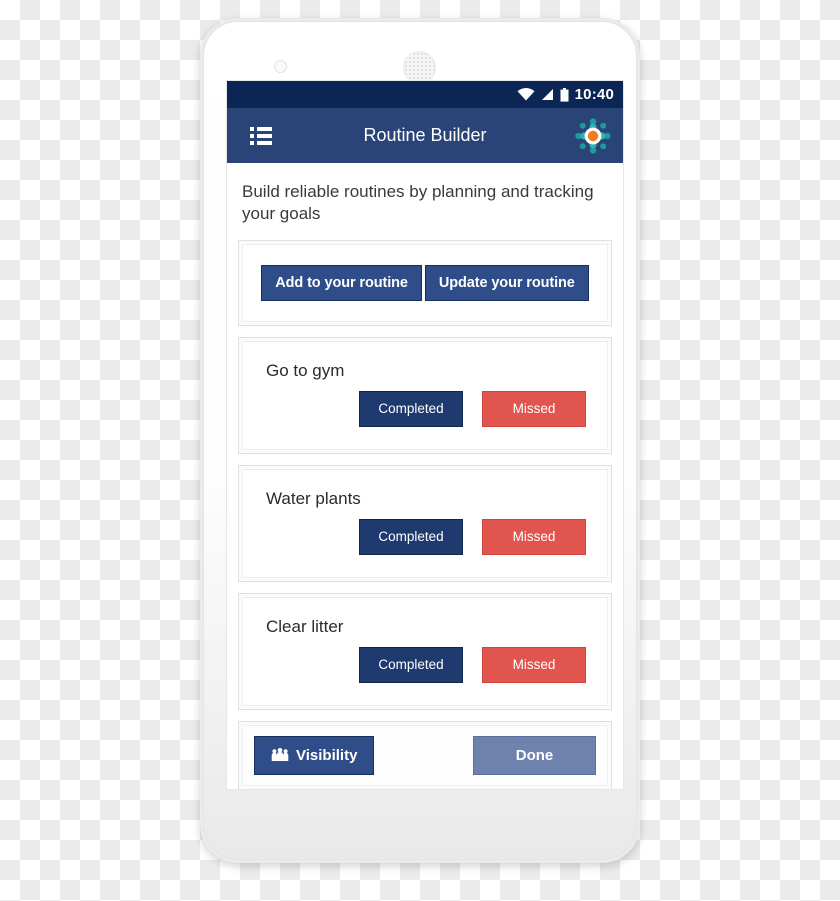 The height and width of the screenshot is (901, 840). What do you see at coordinates (341, 282) in the screenshot?
I see `add-to-routine-button: Add to your routine` at bounding box center [341, 282].